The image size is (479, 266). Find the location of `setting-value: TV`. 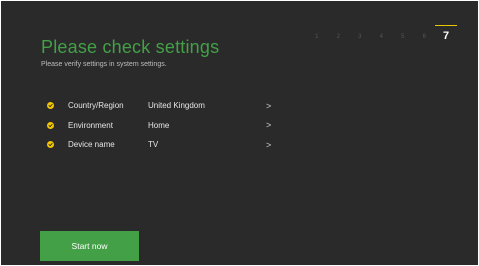

setting-value: TV is located at coordinates (153, 145).